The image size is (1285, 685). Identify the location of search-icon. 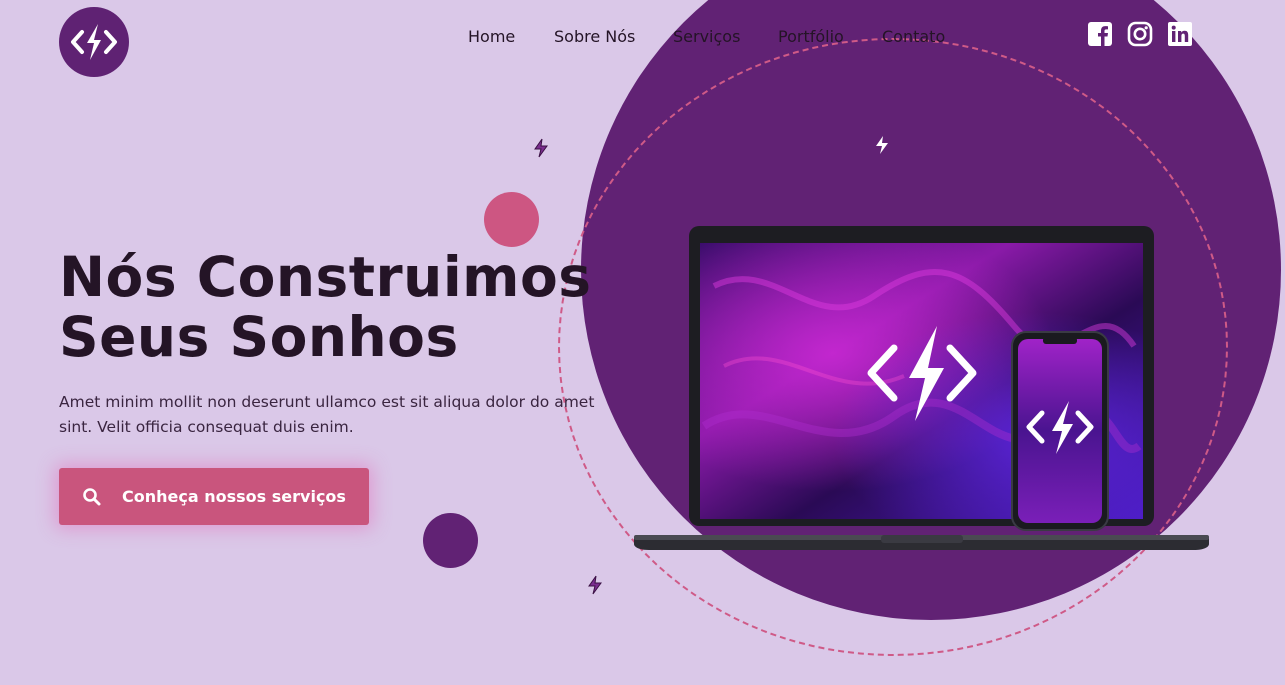
(92, 496).